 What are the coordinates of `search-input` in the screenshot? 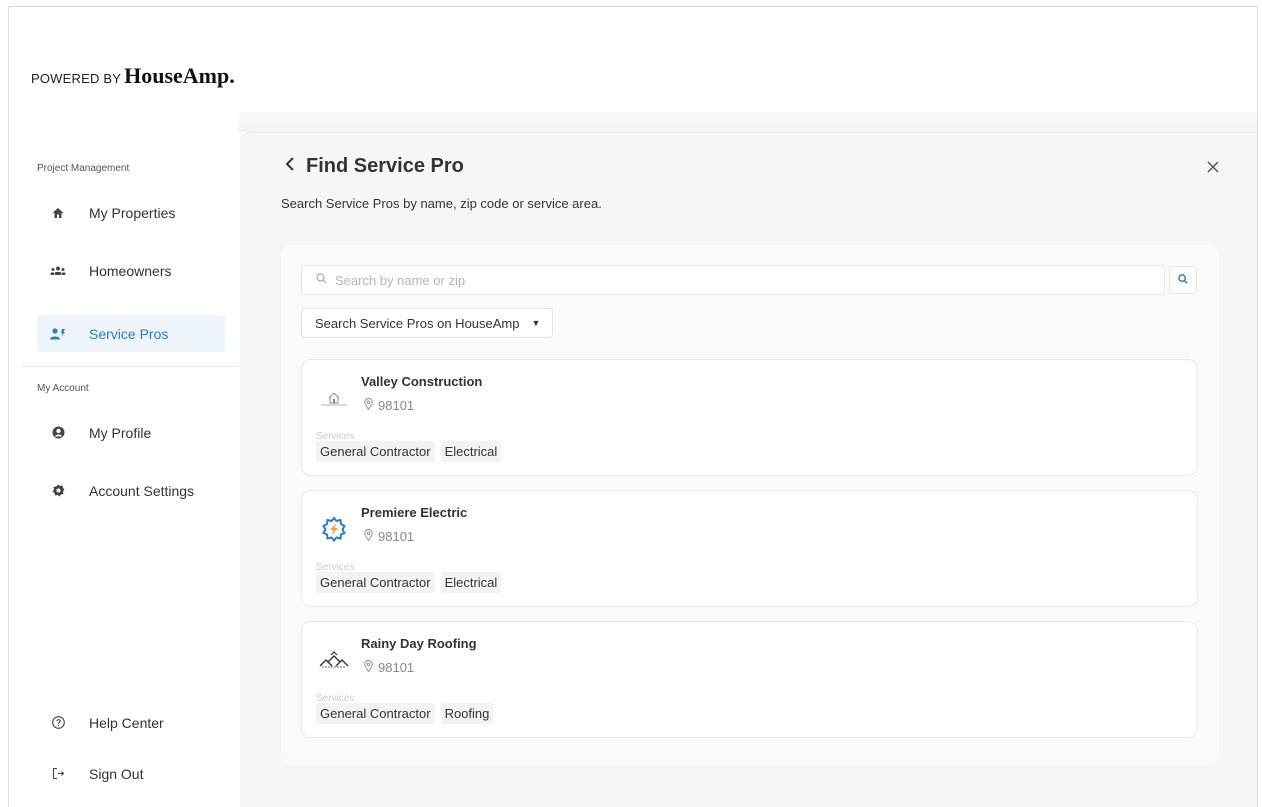 It's located at (735, 280).